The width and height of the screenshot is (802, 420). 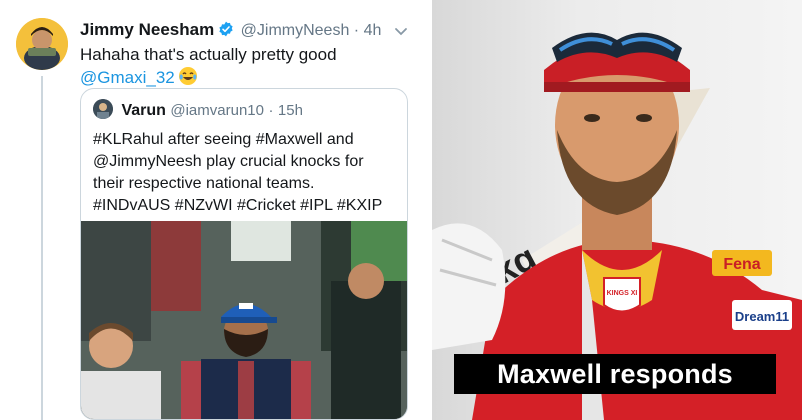 What do you see at coordinates (295, 30) in the screenshot?
I see `author-handle: @JimmyNeesh` at bounding box center [295, 30].